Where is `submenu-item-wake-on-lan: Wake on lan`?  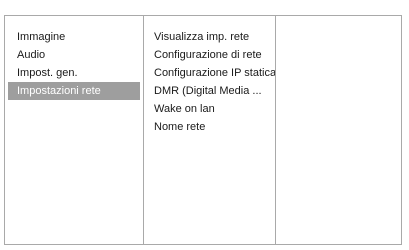
submenu-item-wake-on-lan: Wake on lan is located at coordinates (210, 109).